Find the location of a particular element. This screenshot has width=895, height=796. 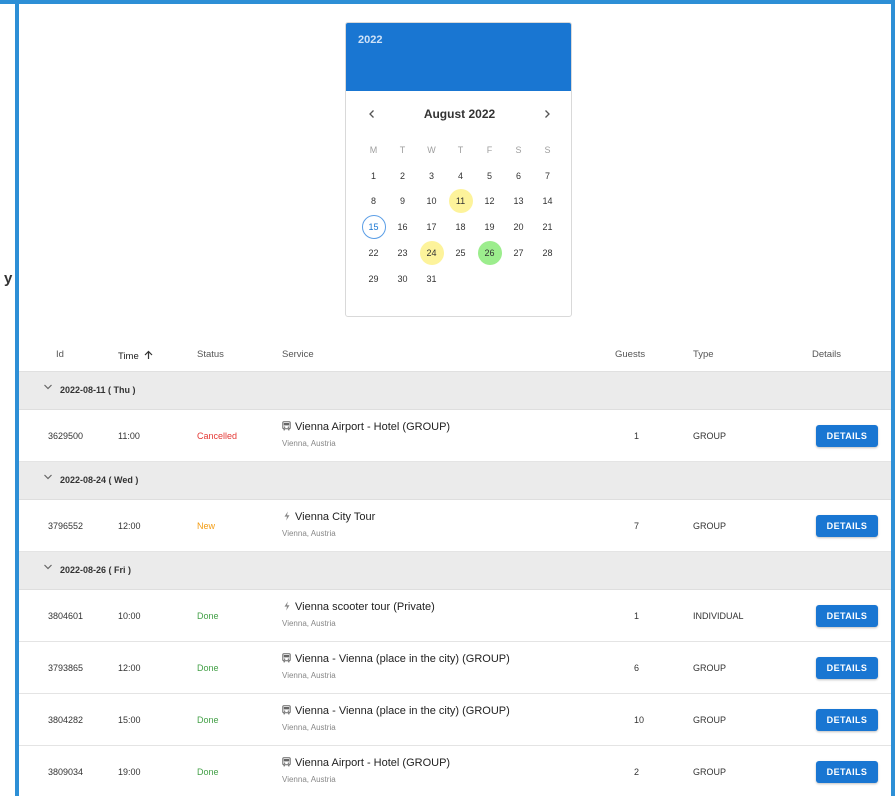

calendar-day-17: 17 is located at coordinates (432, 227).